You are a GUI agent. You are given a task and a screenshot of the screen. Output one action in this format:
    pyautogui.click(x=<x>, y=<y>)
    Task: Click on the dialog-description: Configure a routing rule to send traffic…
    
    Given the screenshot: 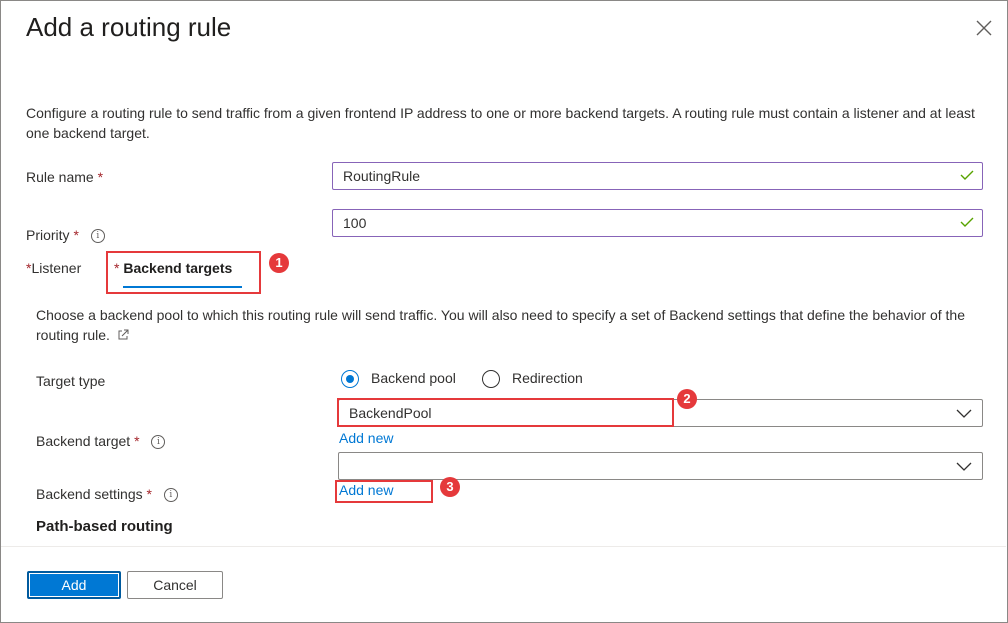 What is the action you would take?
    pyautogui.click(x=500, y=123)
    